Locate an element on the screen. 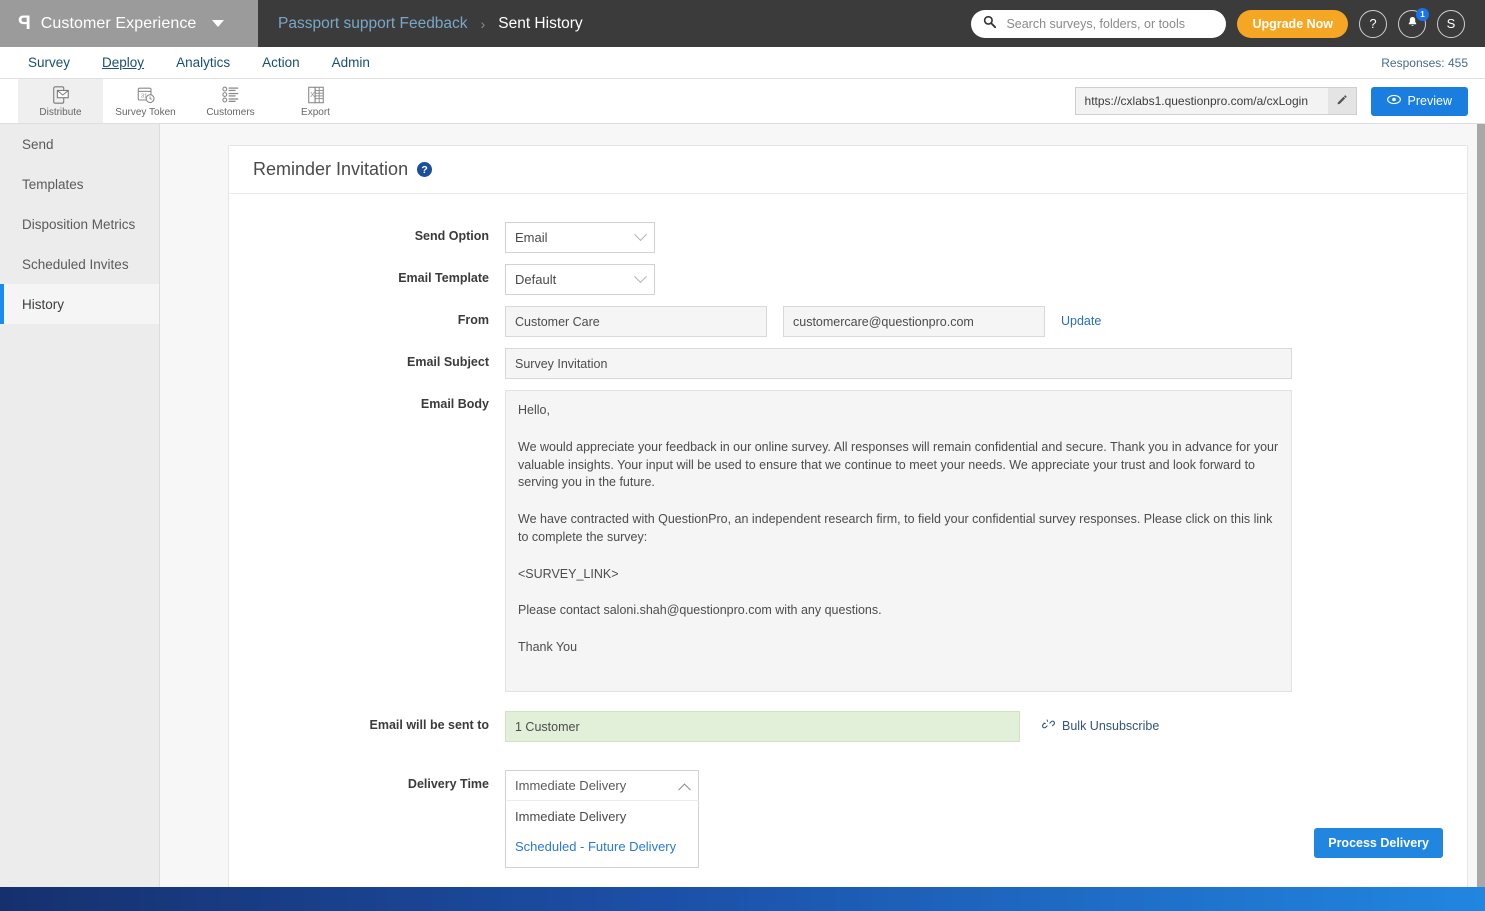 Image resolution: width=1485 pixels, height=911 pixels. header-actions: Upgrade Now ? 1 S is located at coordinates (1228, 22).